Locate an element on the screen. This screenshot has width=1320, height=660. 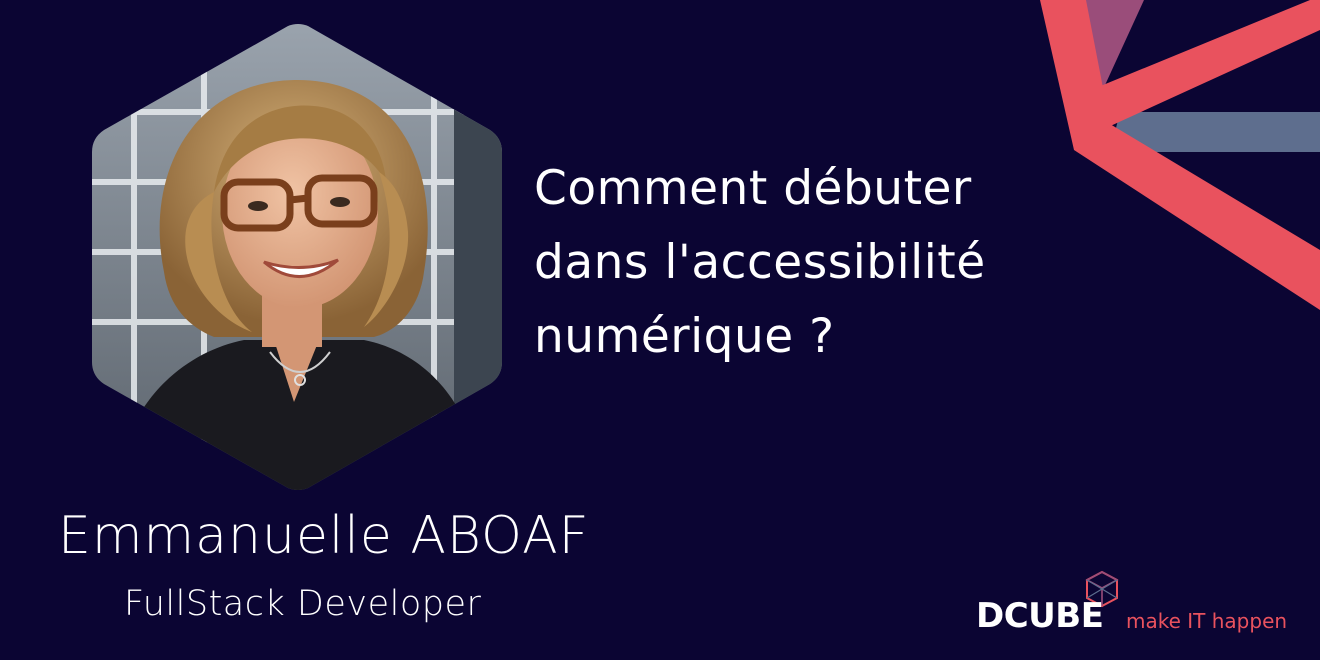
talk-title-line-1: Comment débuter is located at coordinates (753, 188).